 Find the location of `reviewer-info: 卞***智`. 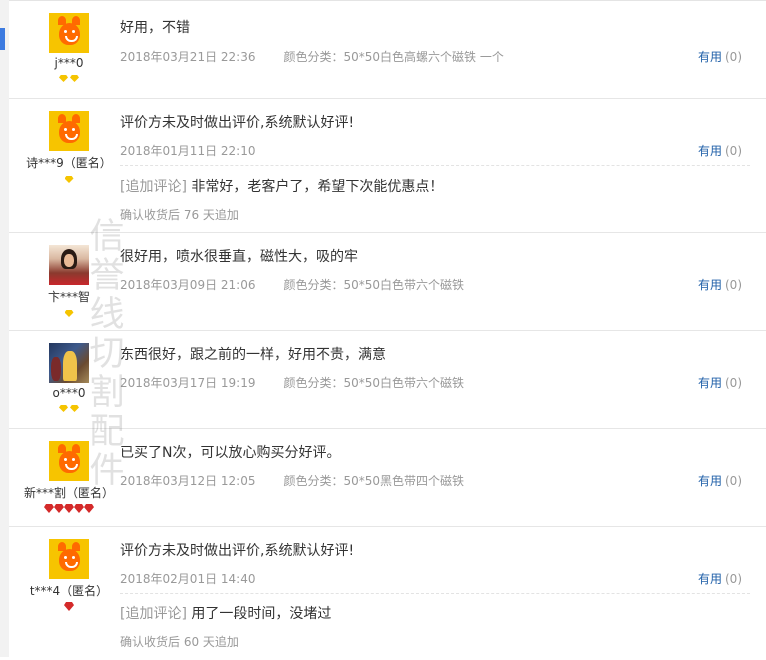

reviewer-info: 卞***智 is located at coordinates (69, 282).